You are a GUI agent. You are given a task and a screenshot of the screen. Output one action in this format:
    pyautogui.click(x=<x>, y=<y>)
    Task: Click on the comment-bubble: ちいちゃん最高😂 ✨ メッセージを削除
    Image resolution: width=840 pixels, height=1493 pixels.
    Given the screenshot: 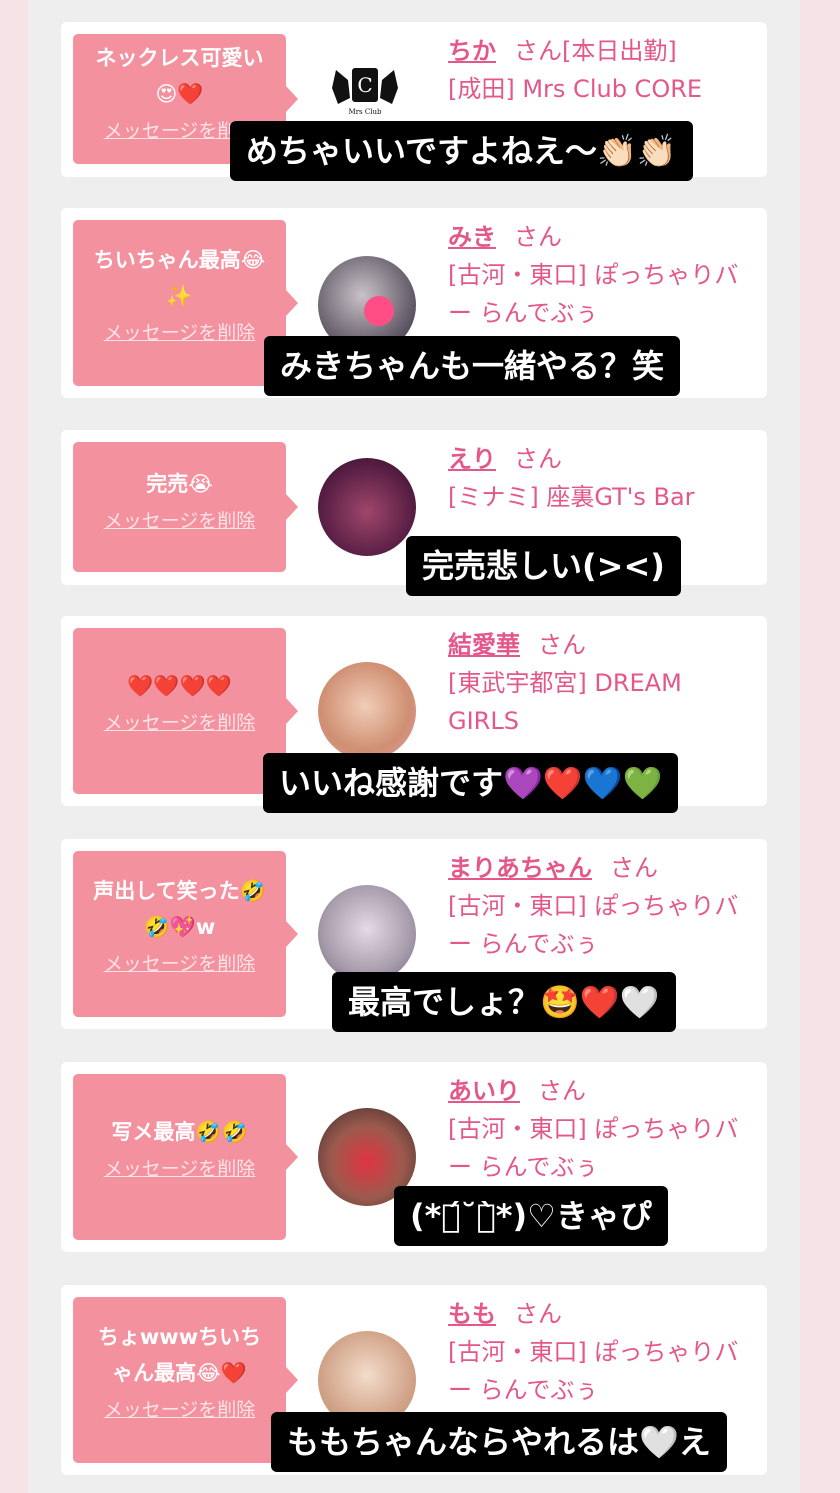 What is the action you would take?
    pyautogui.click(x=185, y=303)
    